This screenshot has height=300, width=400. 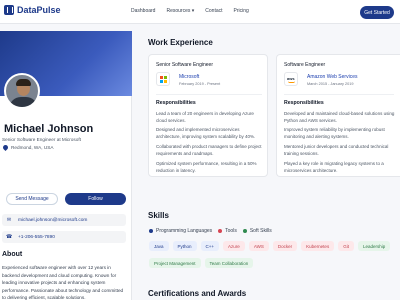 I want to click on email-icon: ✉, so click(x=9, y=220).